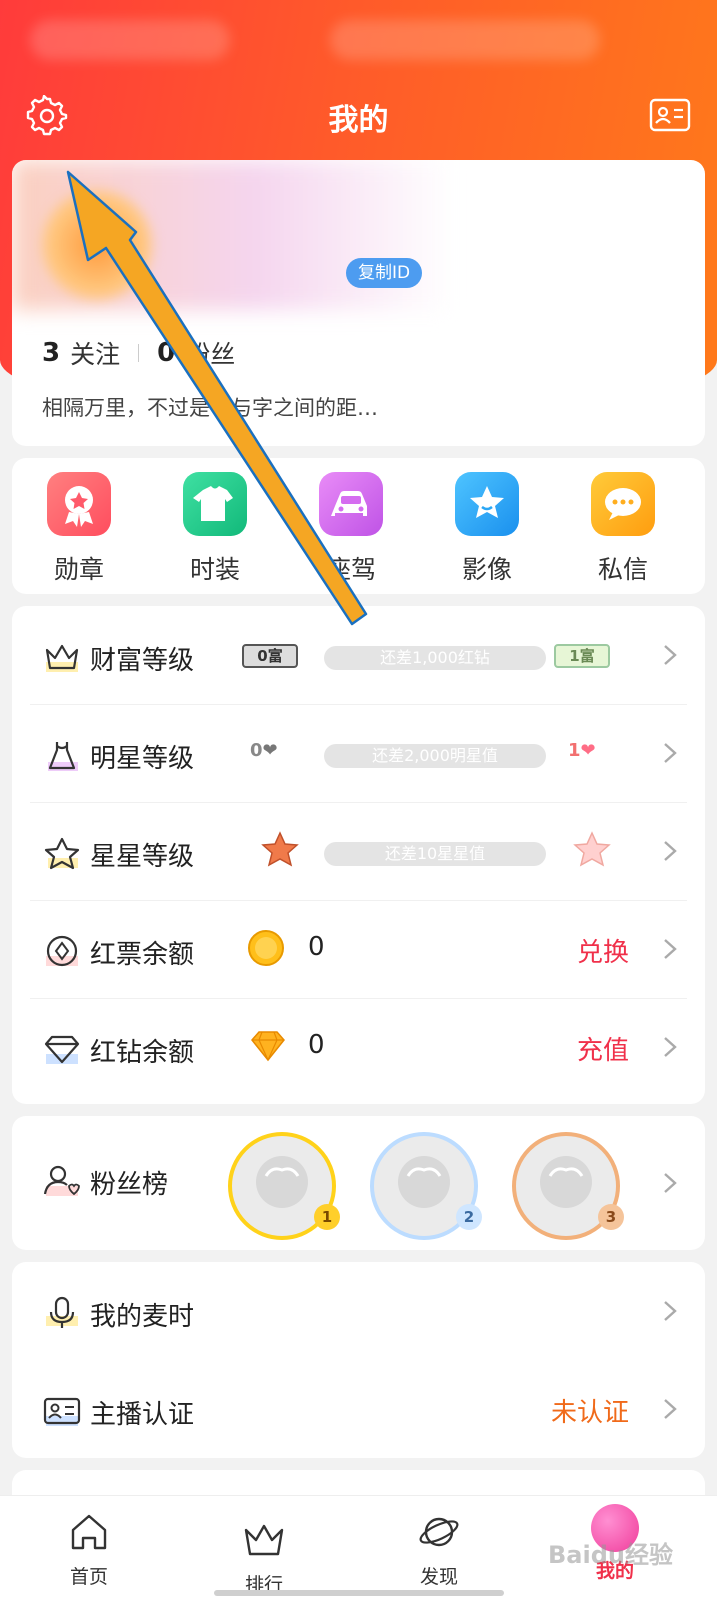 This screenshot has width=717, height=1600. I want to click on stars-progress-bar: 还差10星星值, so click(435, 854).